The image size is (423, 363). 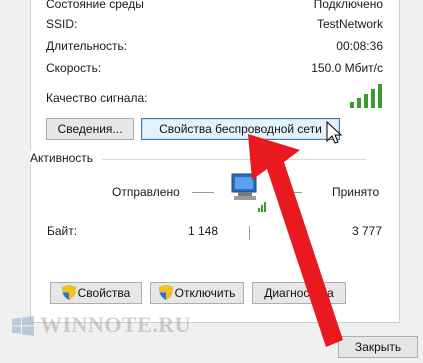 What do you see at coordinates (249, 233) in the screenshot?
I see `bytes-divider` at bounding box center [249, 233].